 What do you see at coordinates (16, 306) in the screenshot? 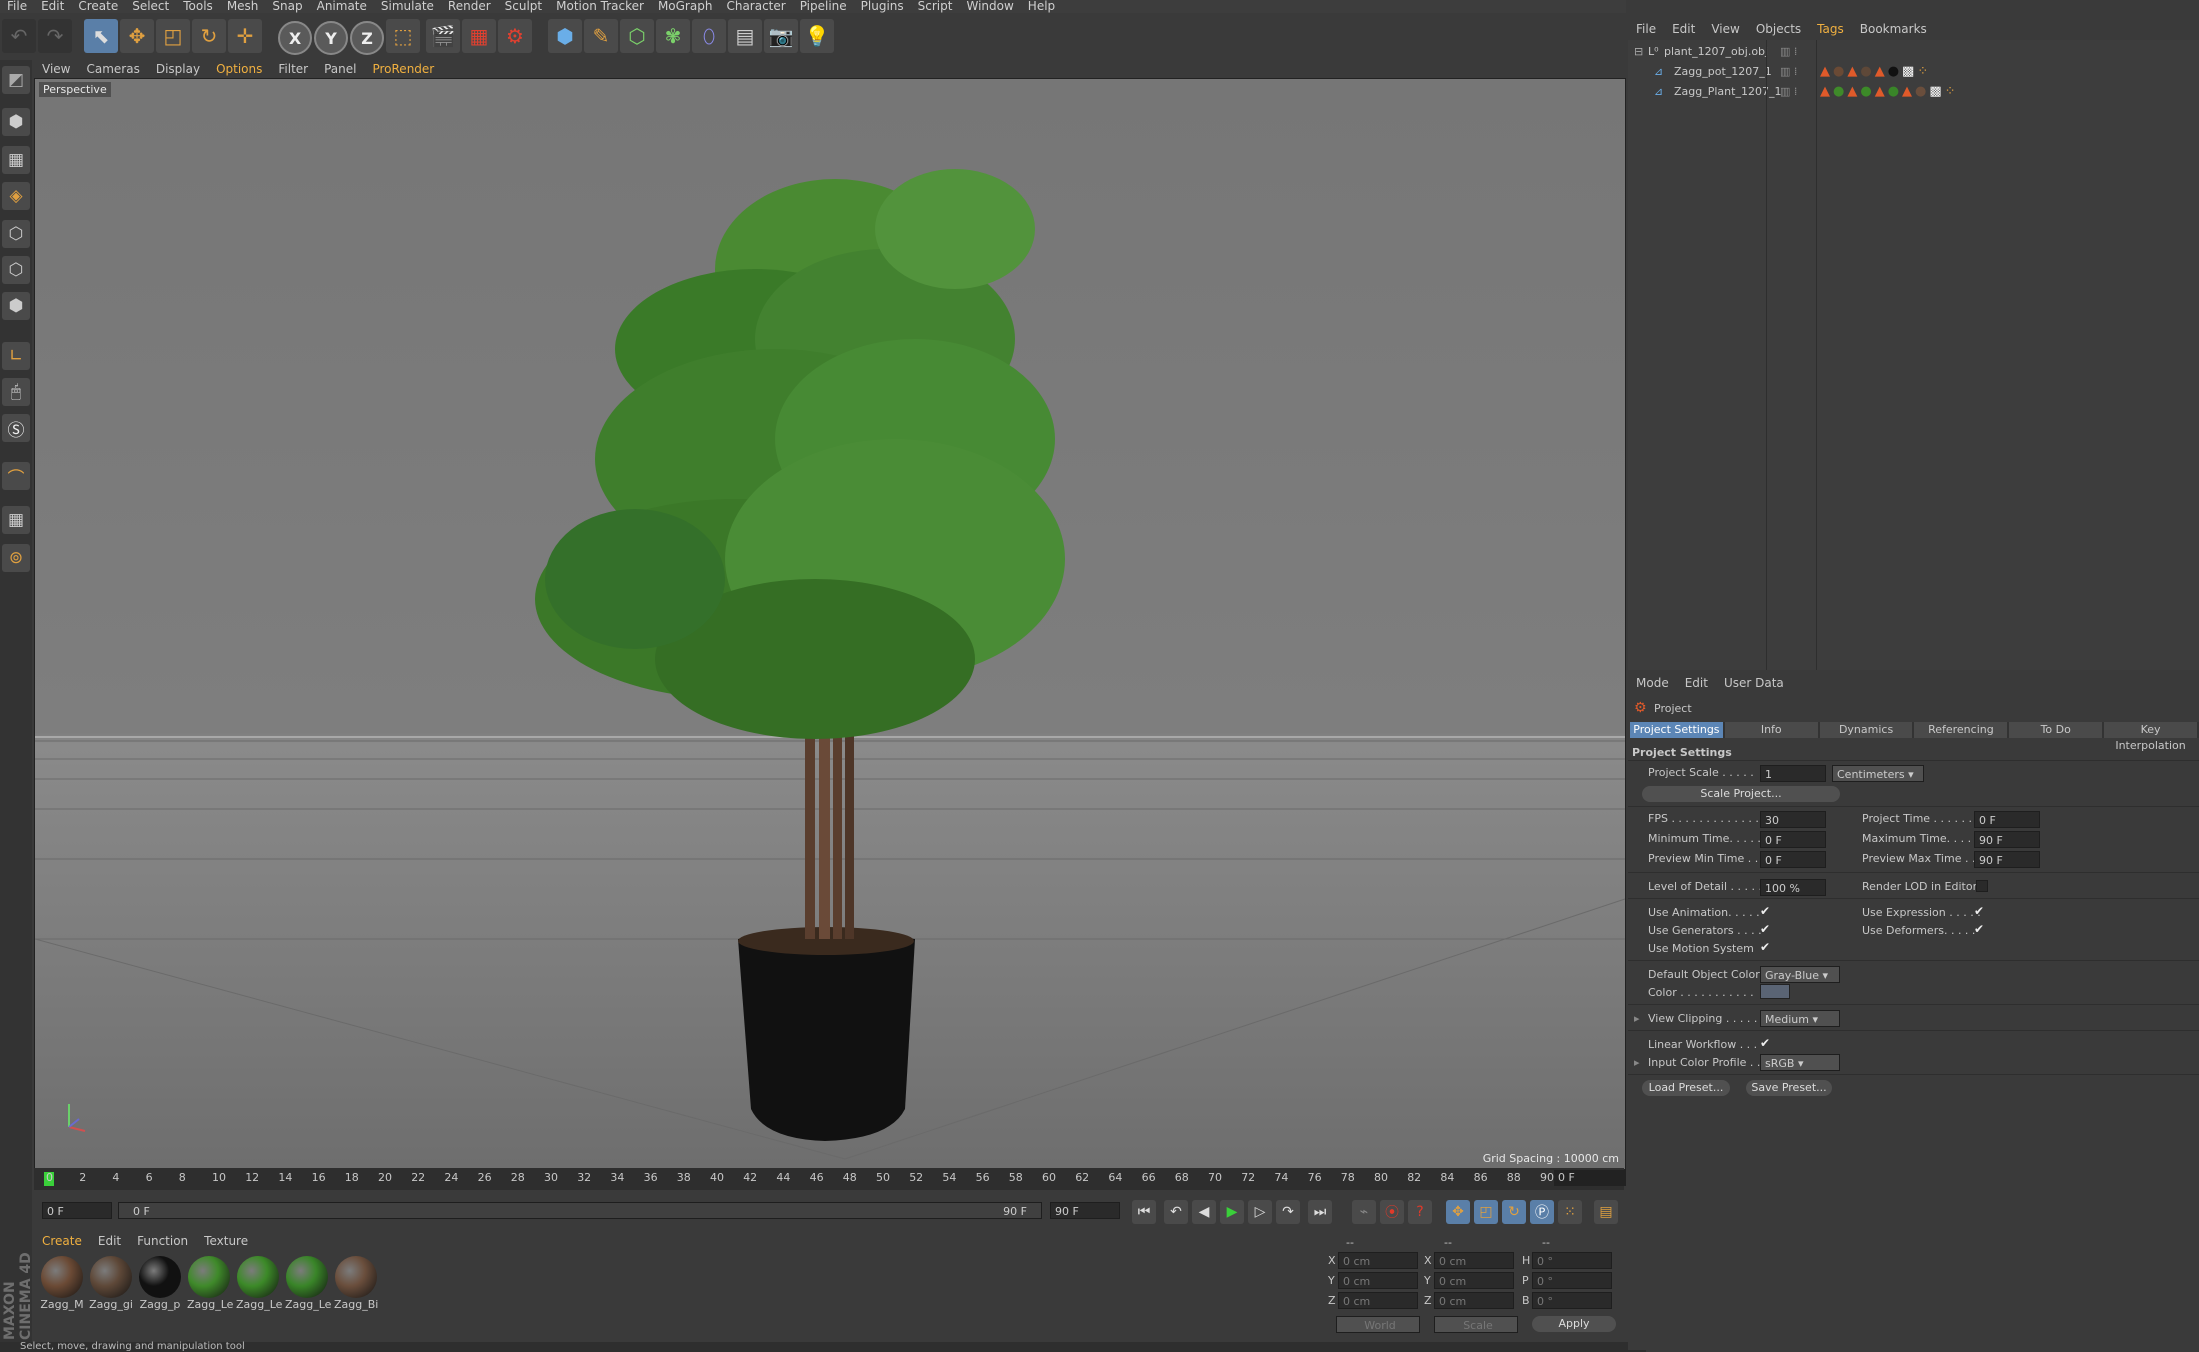
I see `polygons-mode-icon: ⬢` at bounding box center [16, 306].